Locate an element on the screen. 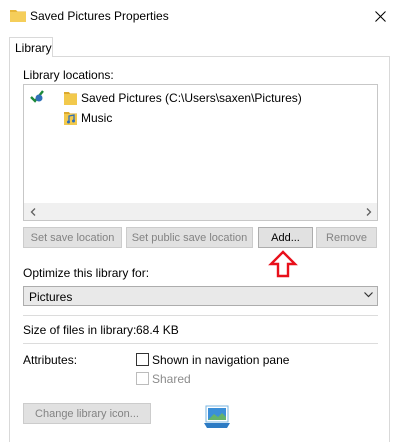 This screenshot has width=400, height=442. annotation-arrow-icon is located at coordinates (283, 264).